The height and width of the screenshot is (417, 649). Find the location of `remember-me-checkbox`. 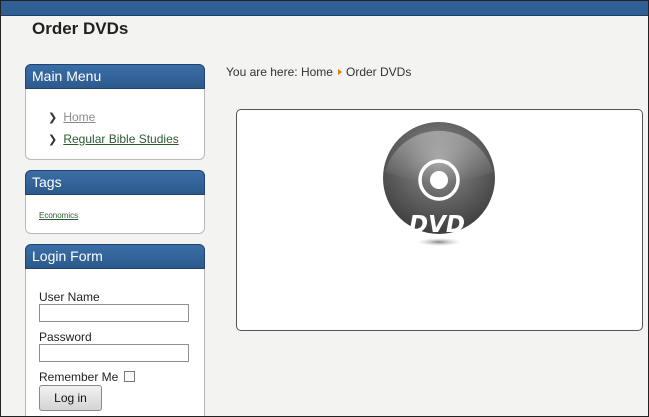

remember-me-checkbox is located at coordinates (129, 376).